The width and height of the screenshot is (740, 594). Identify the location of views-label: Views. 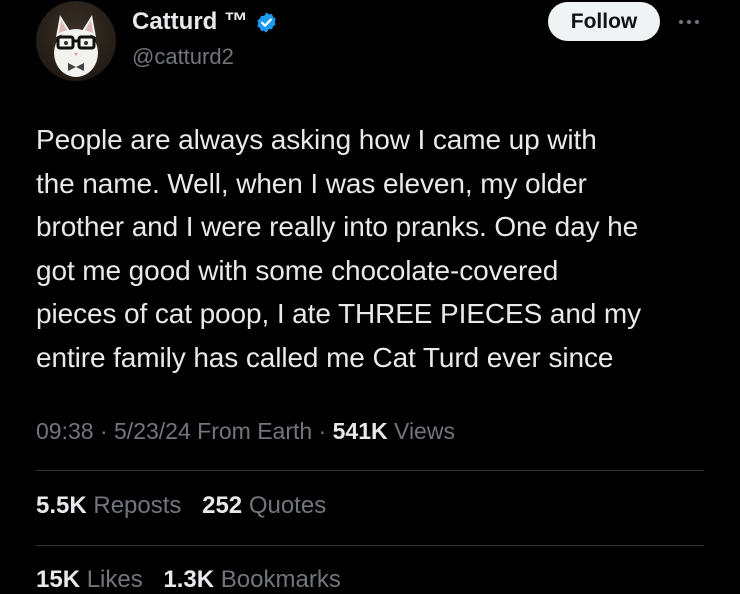
(424, 431).